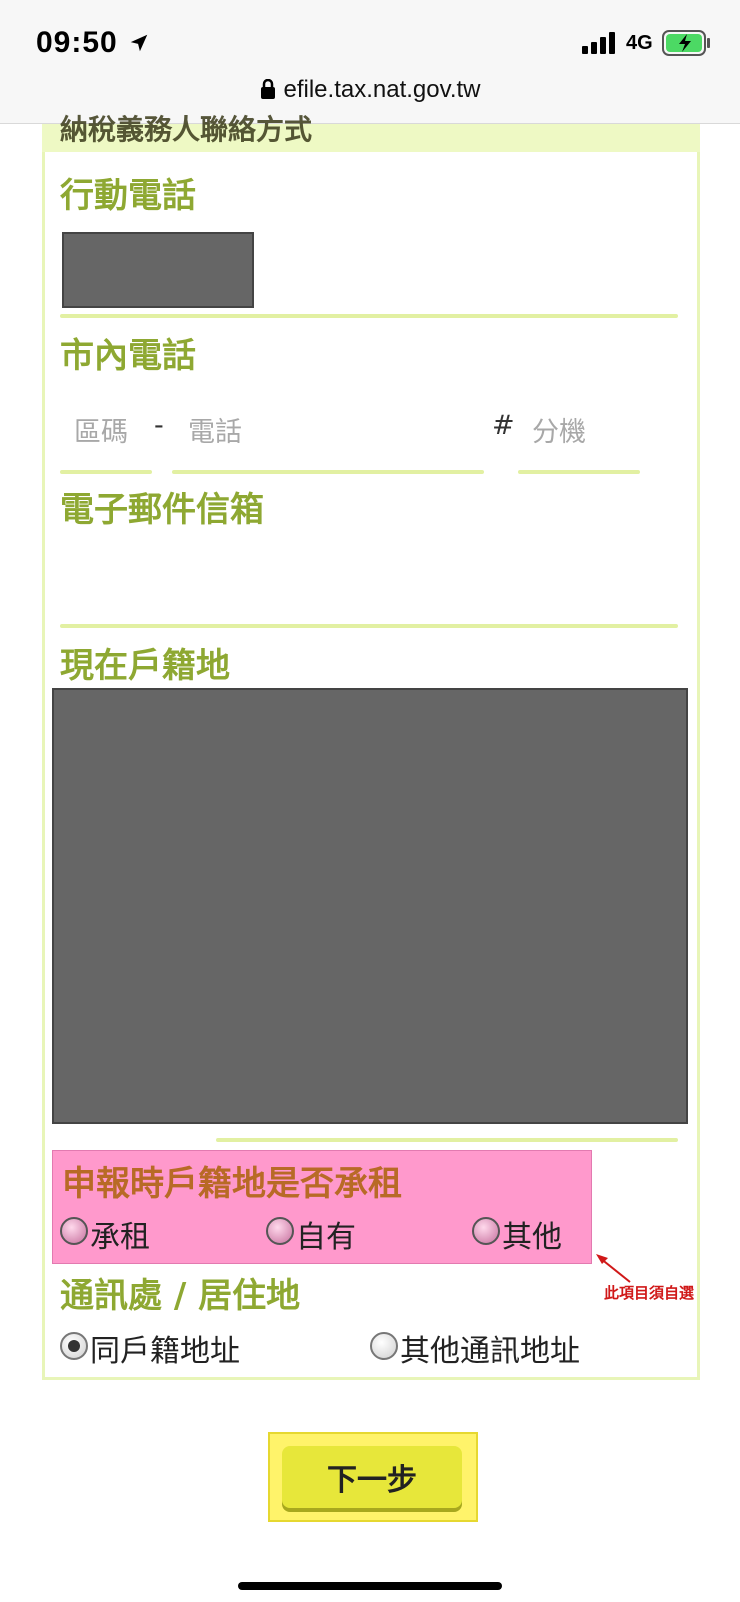 The width and height of the screenshot is (740, 1602). I want to click on status-bar: 09:50 4G efile.tax.nat.gov.tw, so click(370, 62).